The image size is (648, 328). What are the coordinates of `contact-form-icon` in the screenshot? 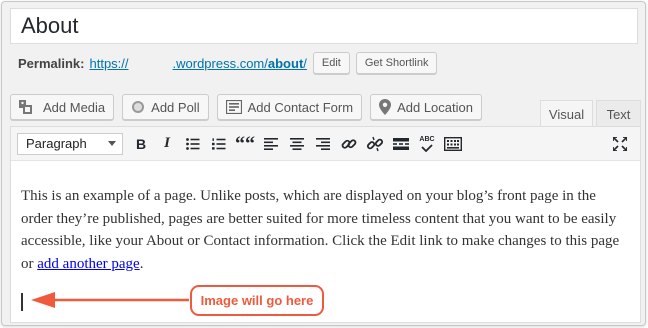 It's located at (233, 107).